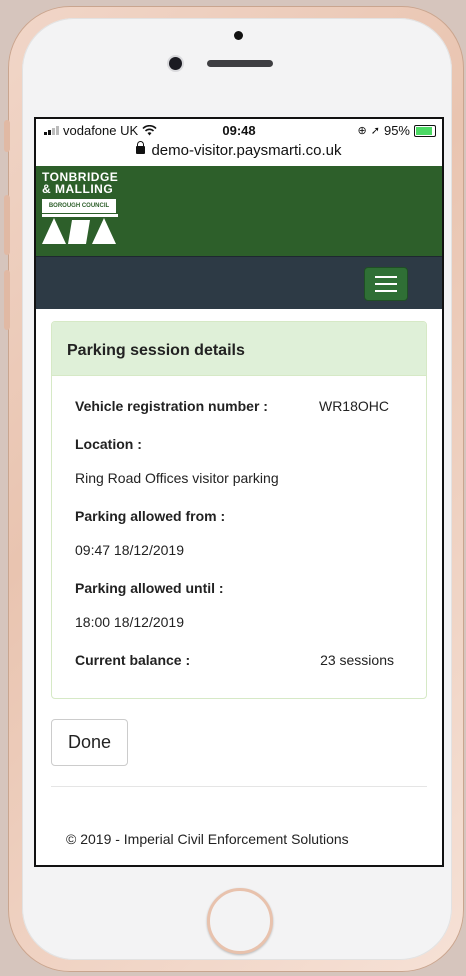 The width and height of the screenshot is (466, 976). Describe the element at coordinates (150, 516) in the screenshot. I see `from-label: Parking allowed from :` at that location.